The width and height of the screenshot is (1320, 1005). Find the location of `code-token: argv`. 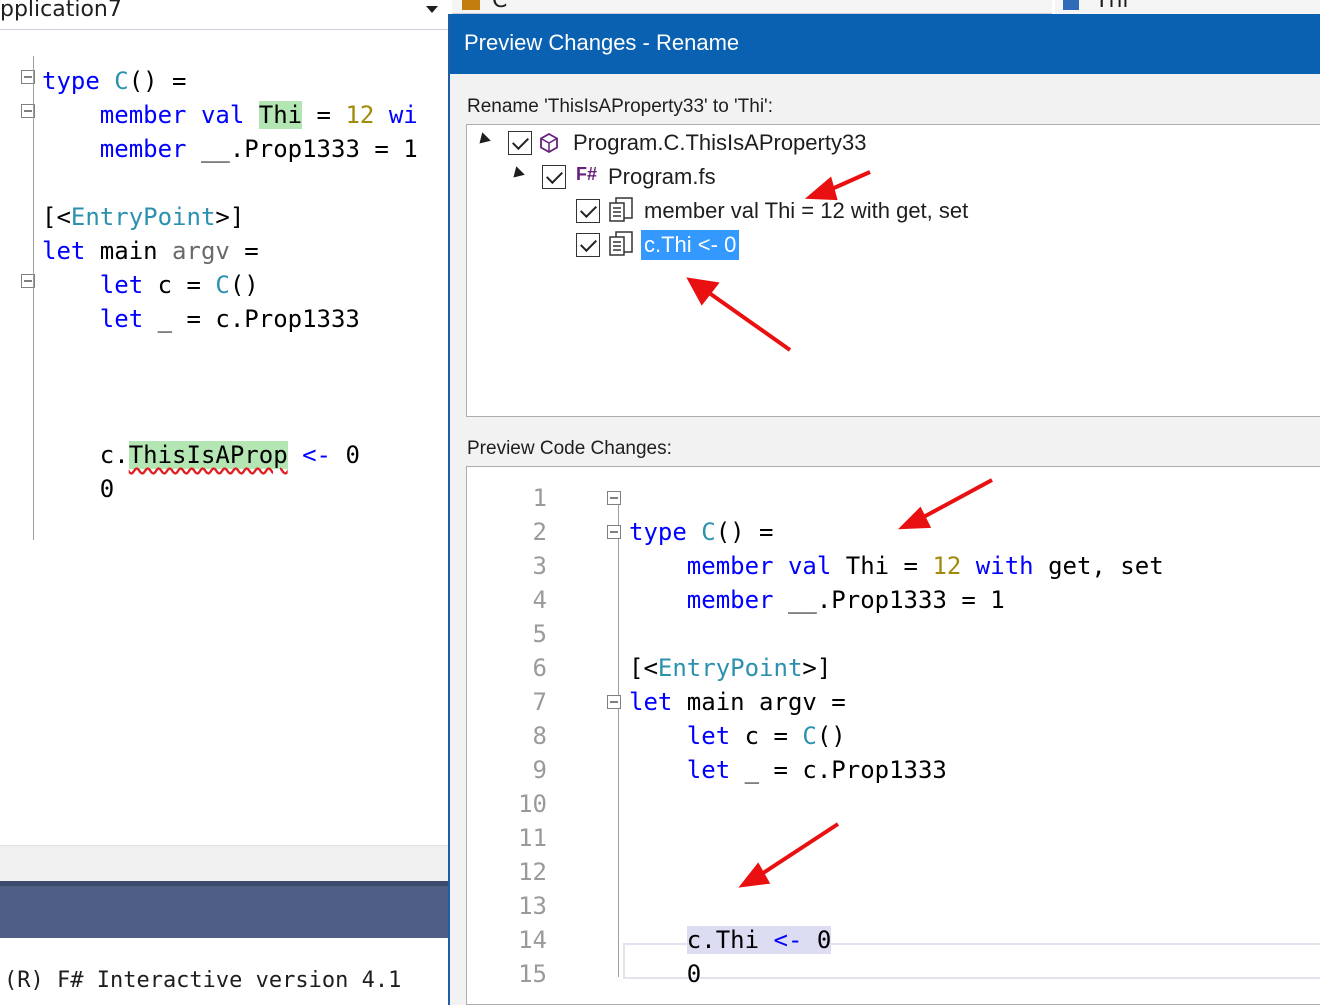

code-token: argv is located at coordinates (201, 251).